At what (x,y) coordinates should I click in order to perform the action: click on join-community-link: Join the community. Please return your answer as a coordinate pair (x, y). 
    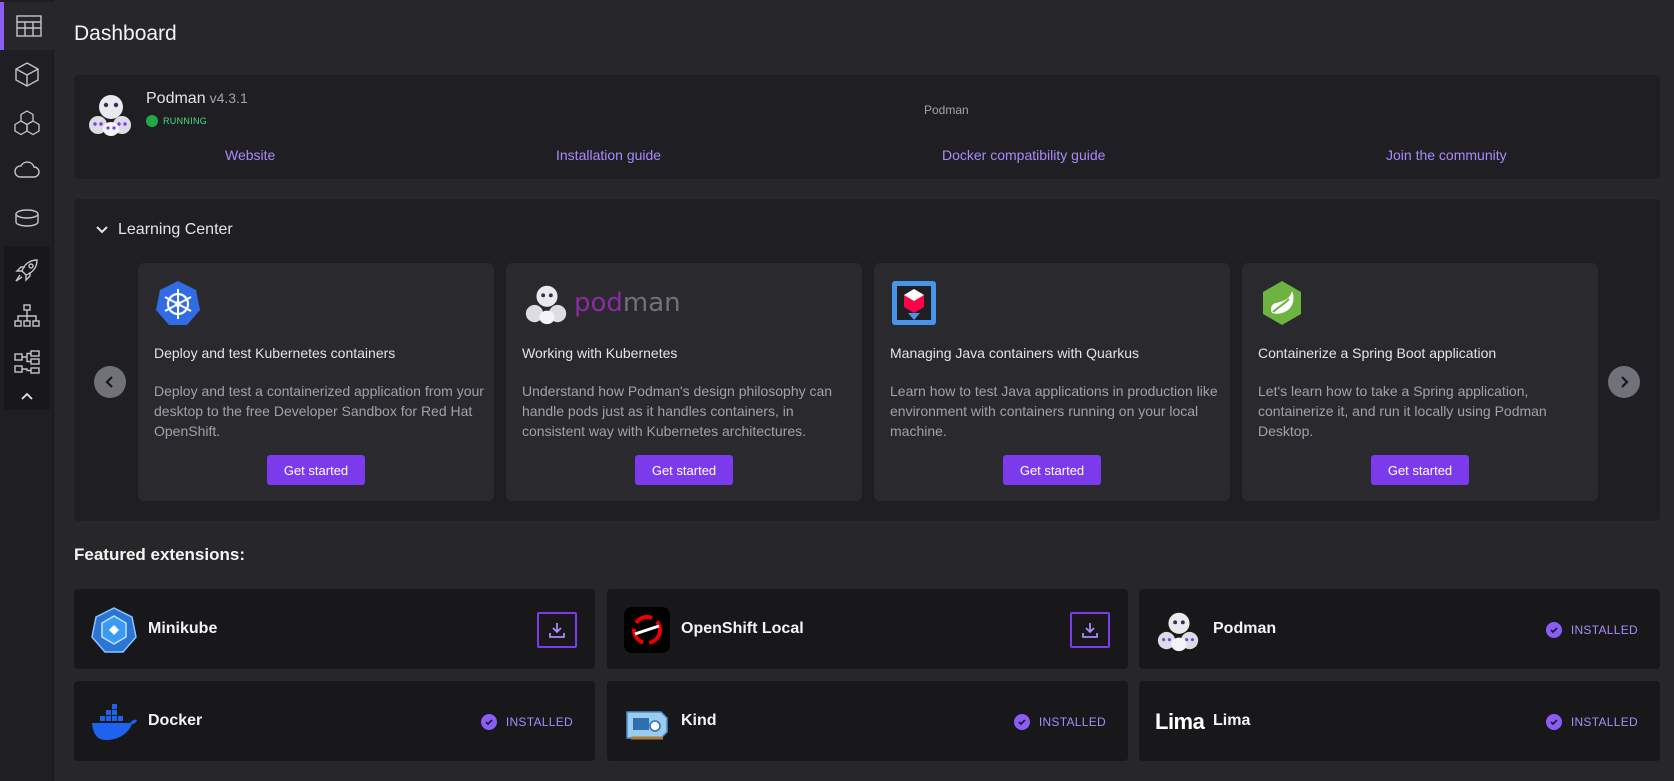
    Looking at the image, I should click on (1446, 155).